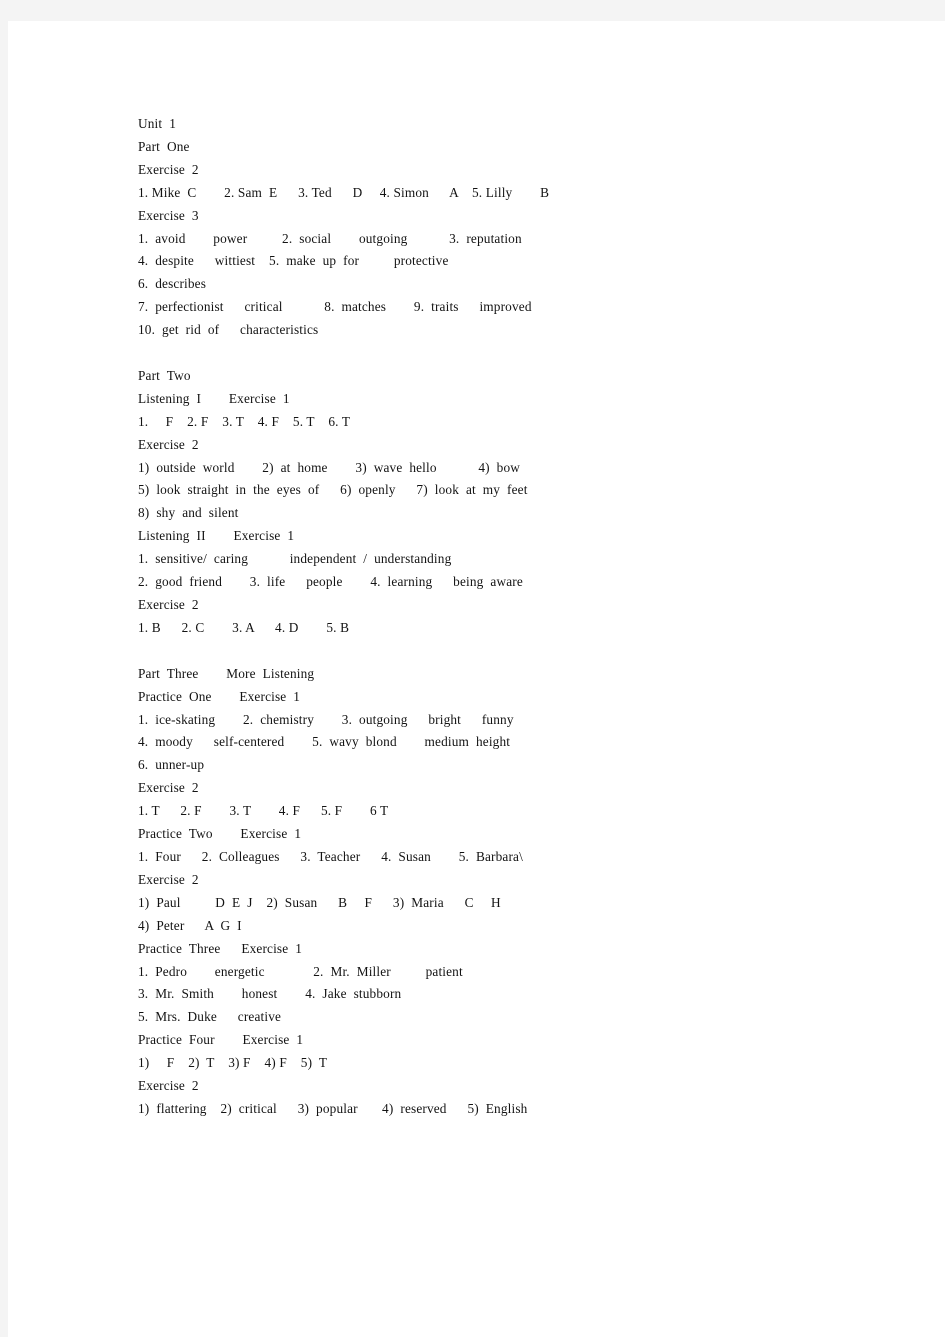 This screenshot has width=945, height=1337. What do you see at coordinates (157, 123) in the screenshot?
I see `text-line: Unit 1` at bounding box center [157, 123].